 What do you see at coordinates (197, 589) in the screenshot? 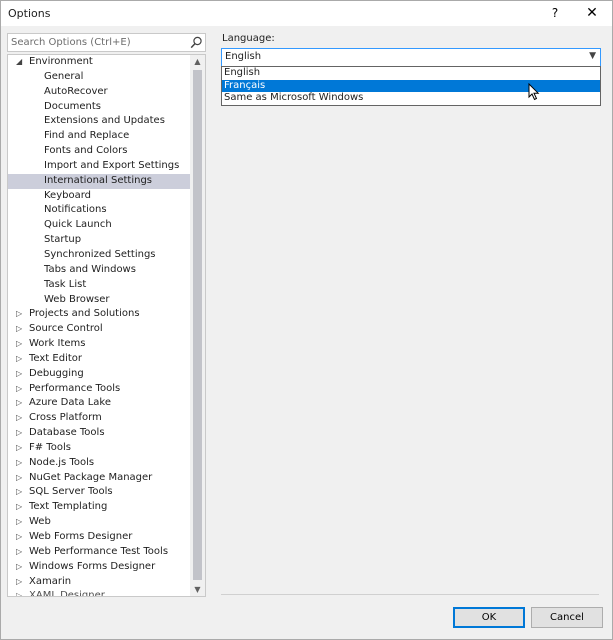
I see `scroll-down-icon: ▼` at bounding box center [197, 589].